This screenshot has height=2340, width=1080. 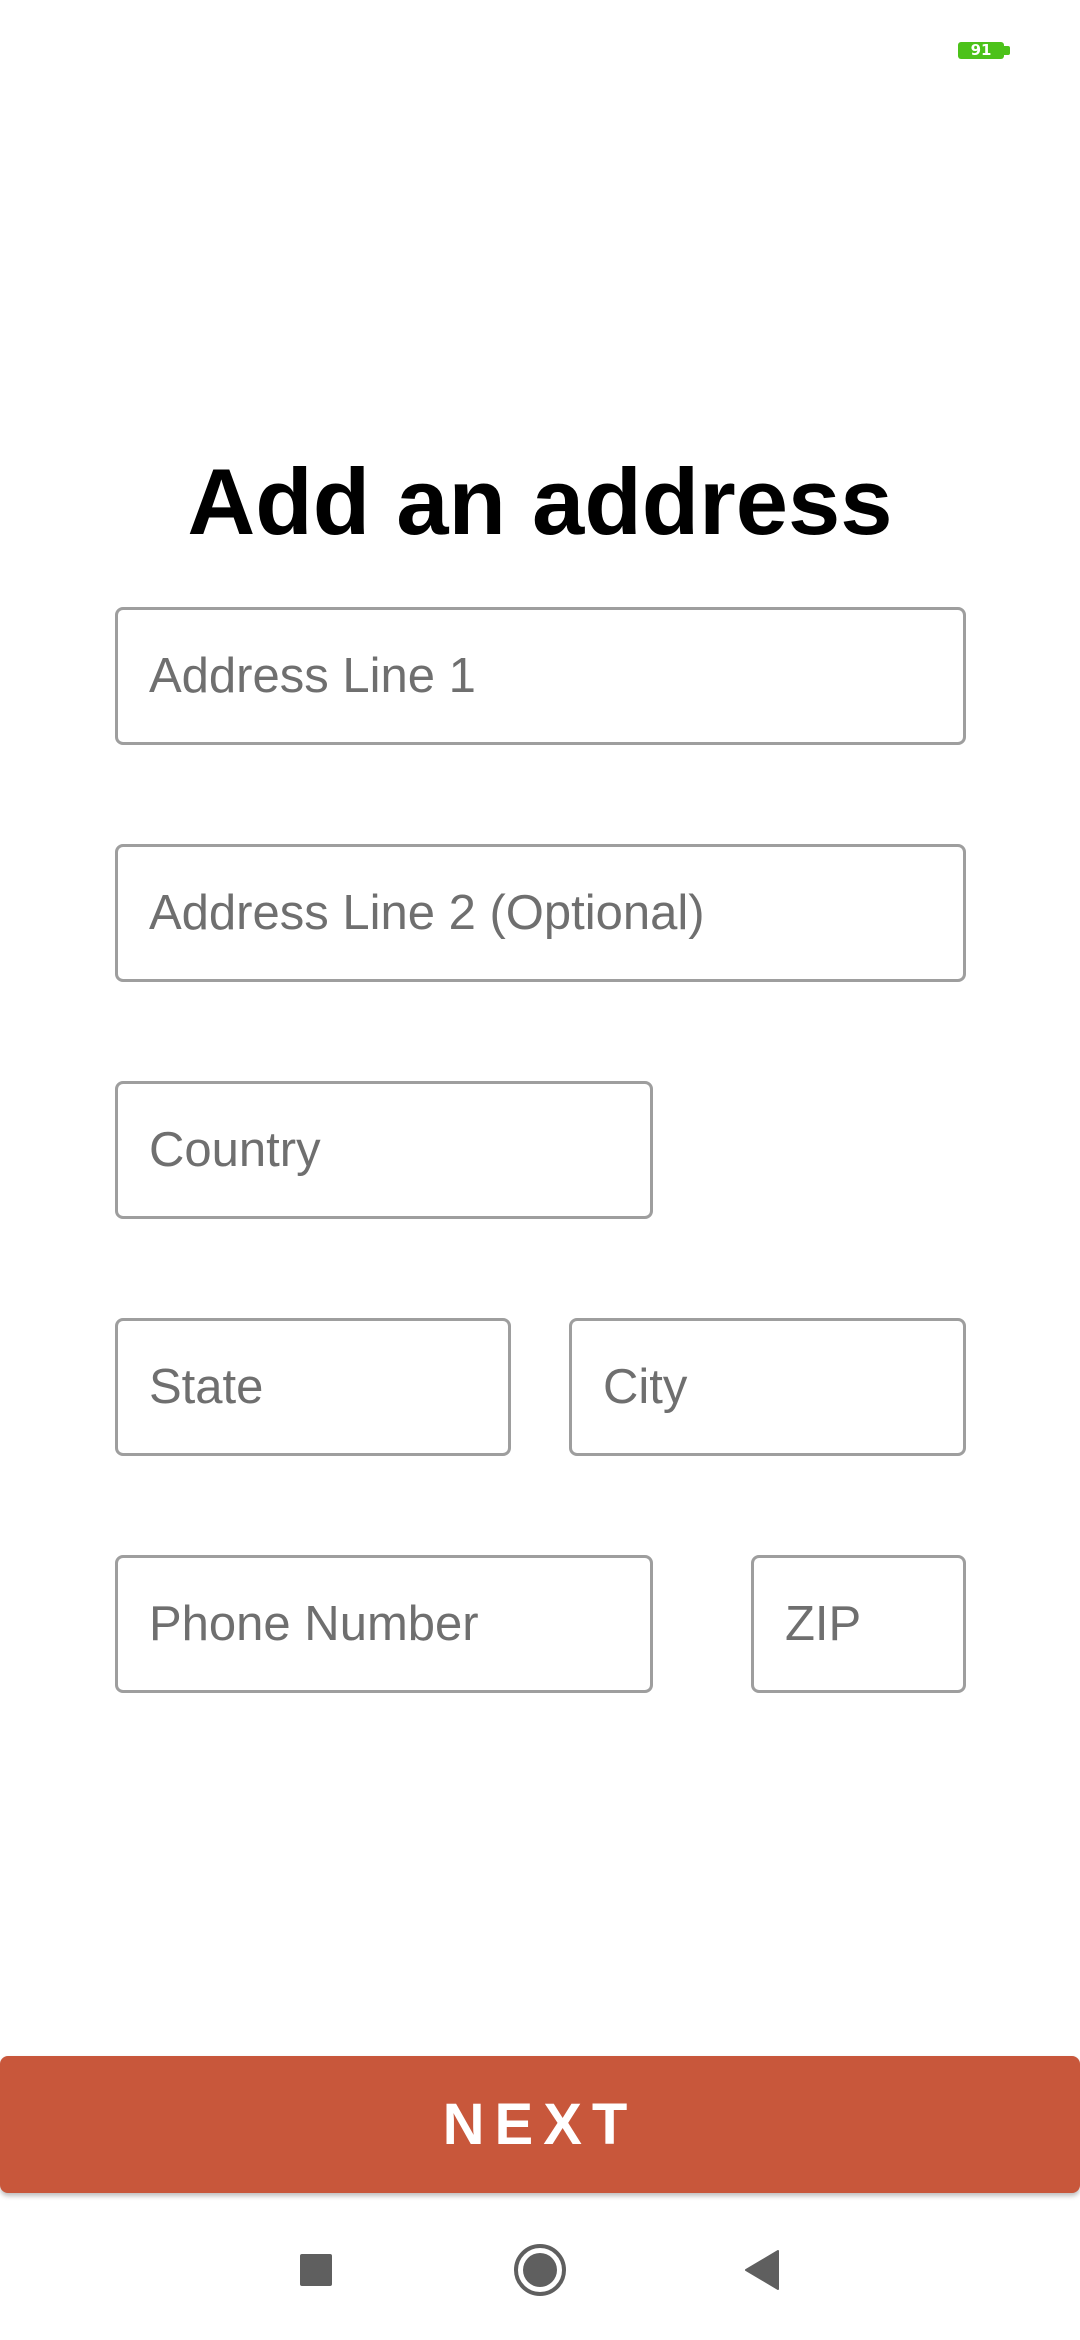 I want to click on zip-input, so click(x=858, y=1624).